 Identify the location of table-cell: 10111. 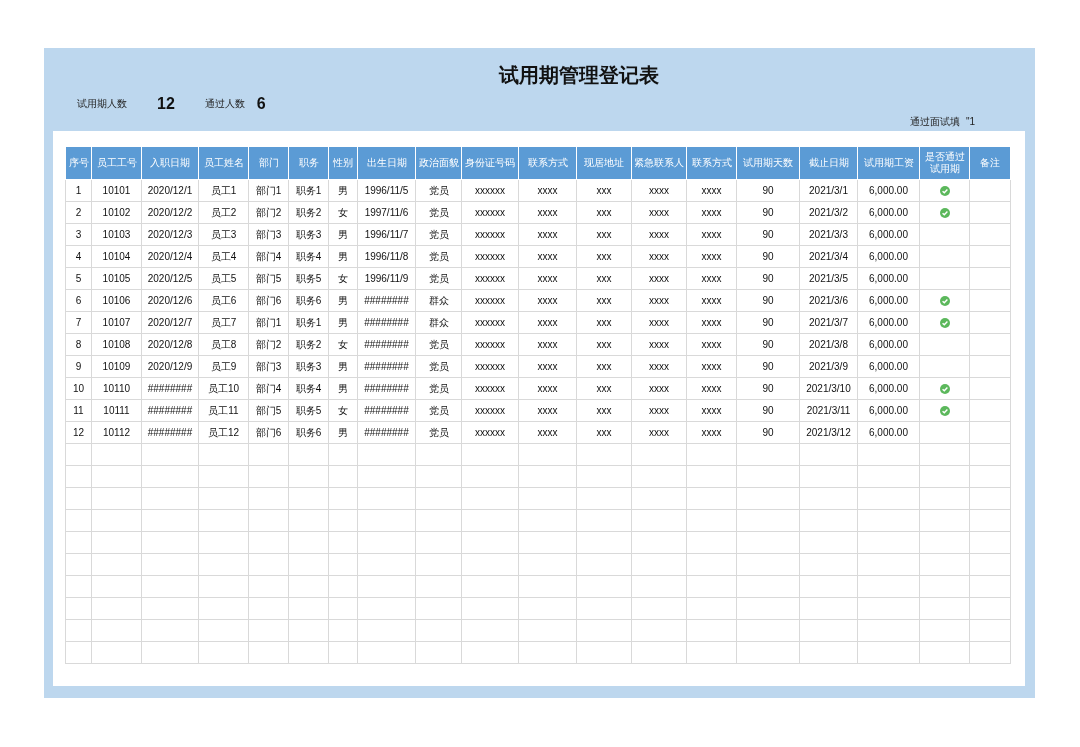
(116, 410).